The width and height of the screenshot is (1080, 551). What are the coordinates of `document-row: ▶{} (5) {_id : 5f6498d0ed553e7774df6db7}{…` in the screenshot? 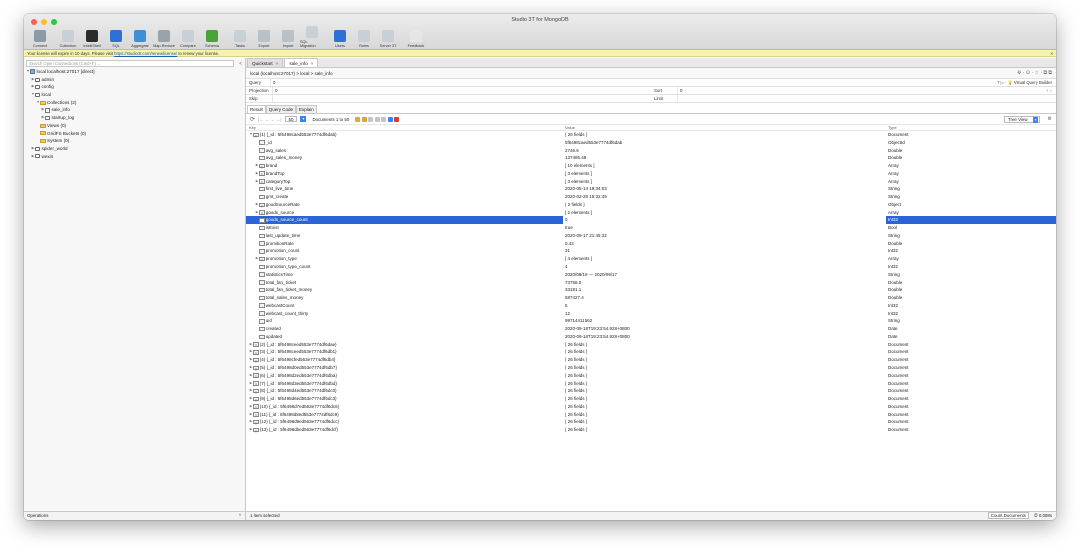 It's located at (651, 368).